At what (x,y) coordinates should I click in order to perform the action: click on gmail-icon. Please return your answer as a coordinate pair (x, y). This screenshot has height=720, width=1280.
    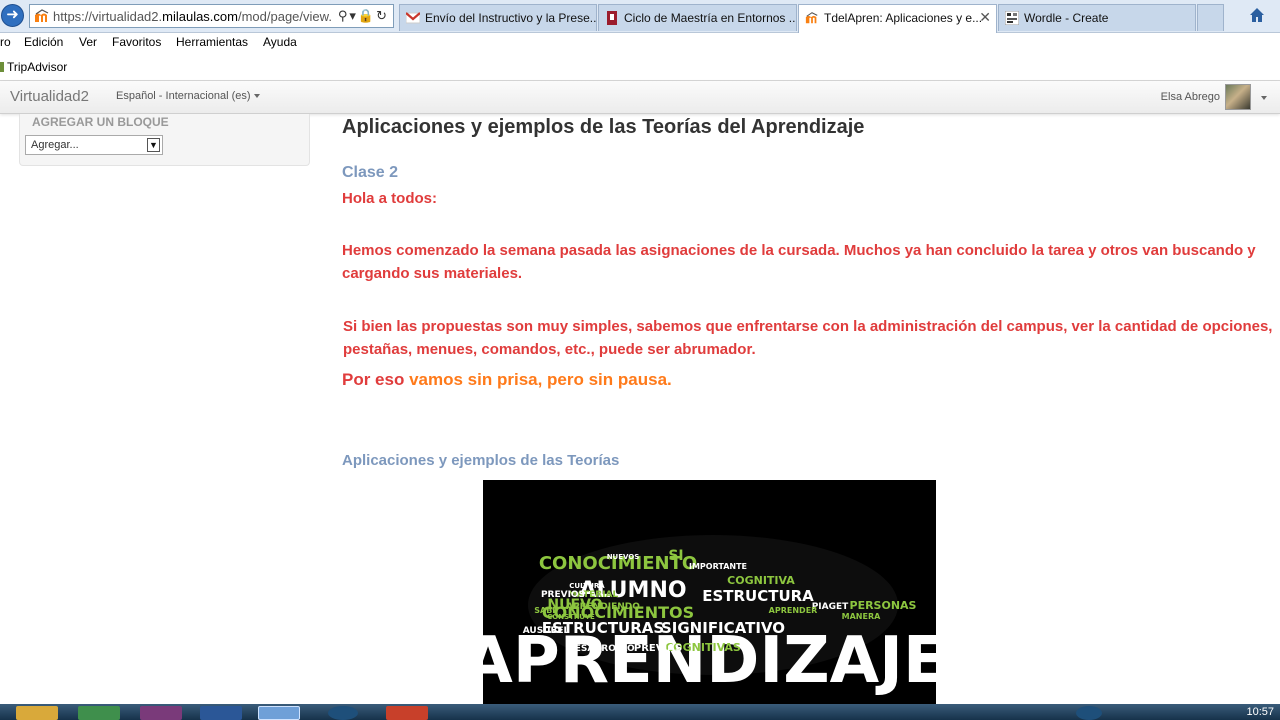
    Looking at the image, I should click on (413, 18).